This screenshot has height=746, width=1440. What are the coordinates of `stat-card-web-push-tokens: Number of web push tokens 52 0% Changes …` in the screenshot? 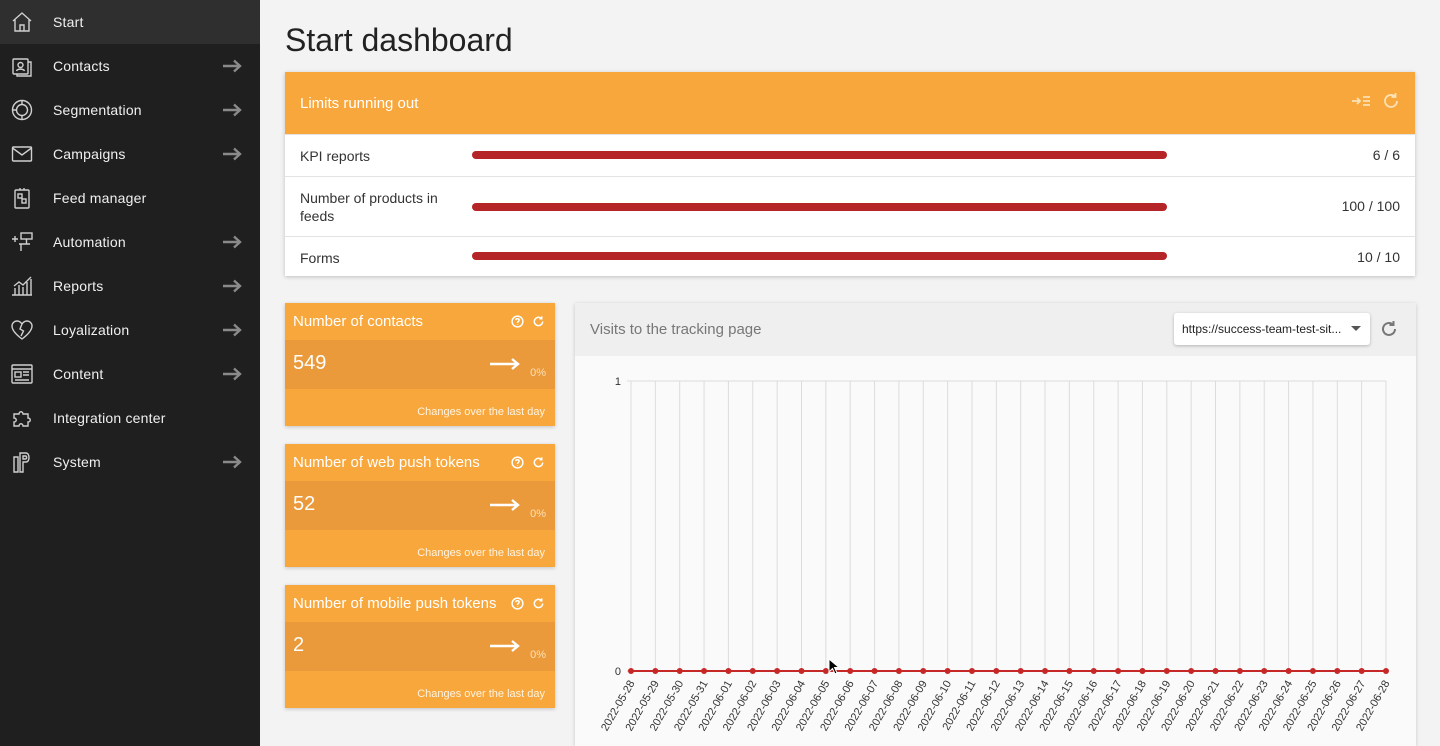 It's located at (420, 505).